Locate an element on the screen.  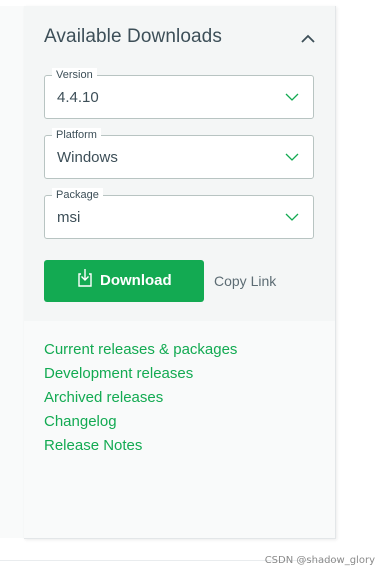
list-item: Changelog is located at coordinates (140, 424).